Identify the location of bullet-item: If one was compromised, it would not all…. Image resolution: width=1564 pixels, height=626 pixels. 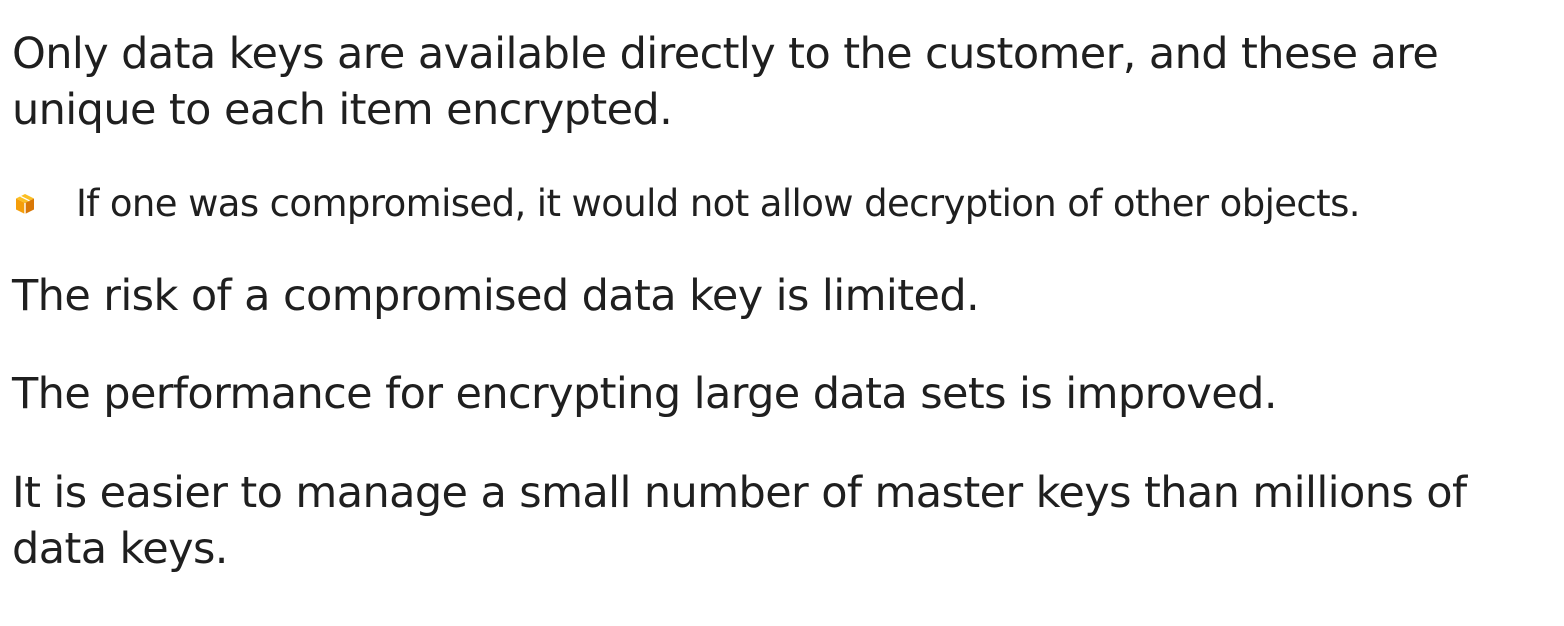
(687, 204).